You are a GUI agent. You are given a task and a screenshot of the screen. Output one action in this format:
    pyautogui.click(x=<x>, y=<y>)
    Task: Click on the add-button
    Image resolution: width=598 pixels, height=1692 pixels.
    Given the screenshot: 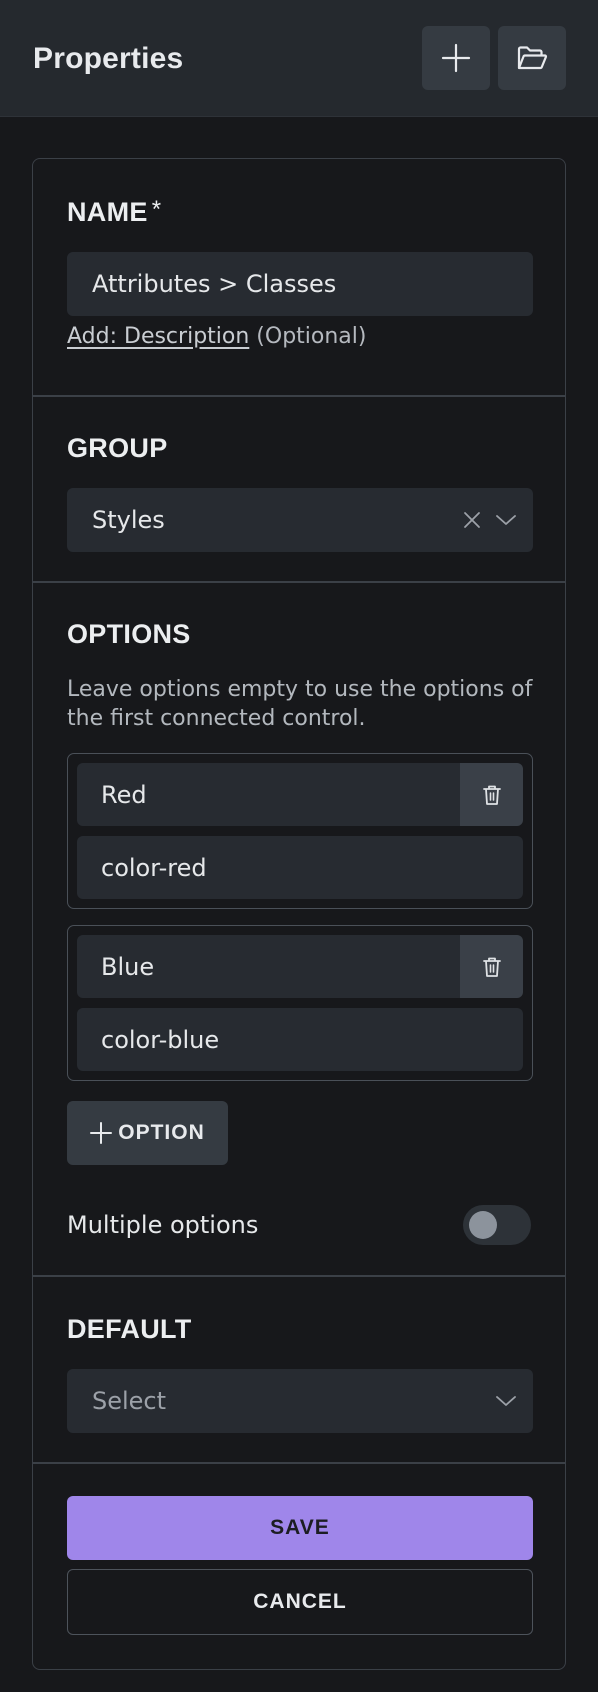 What is the action you would take?
    pyautogui.click(x=456, y=58)
    